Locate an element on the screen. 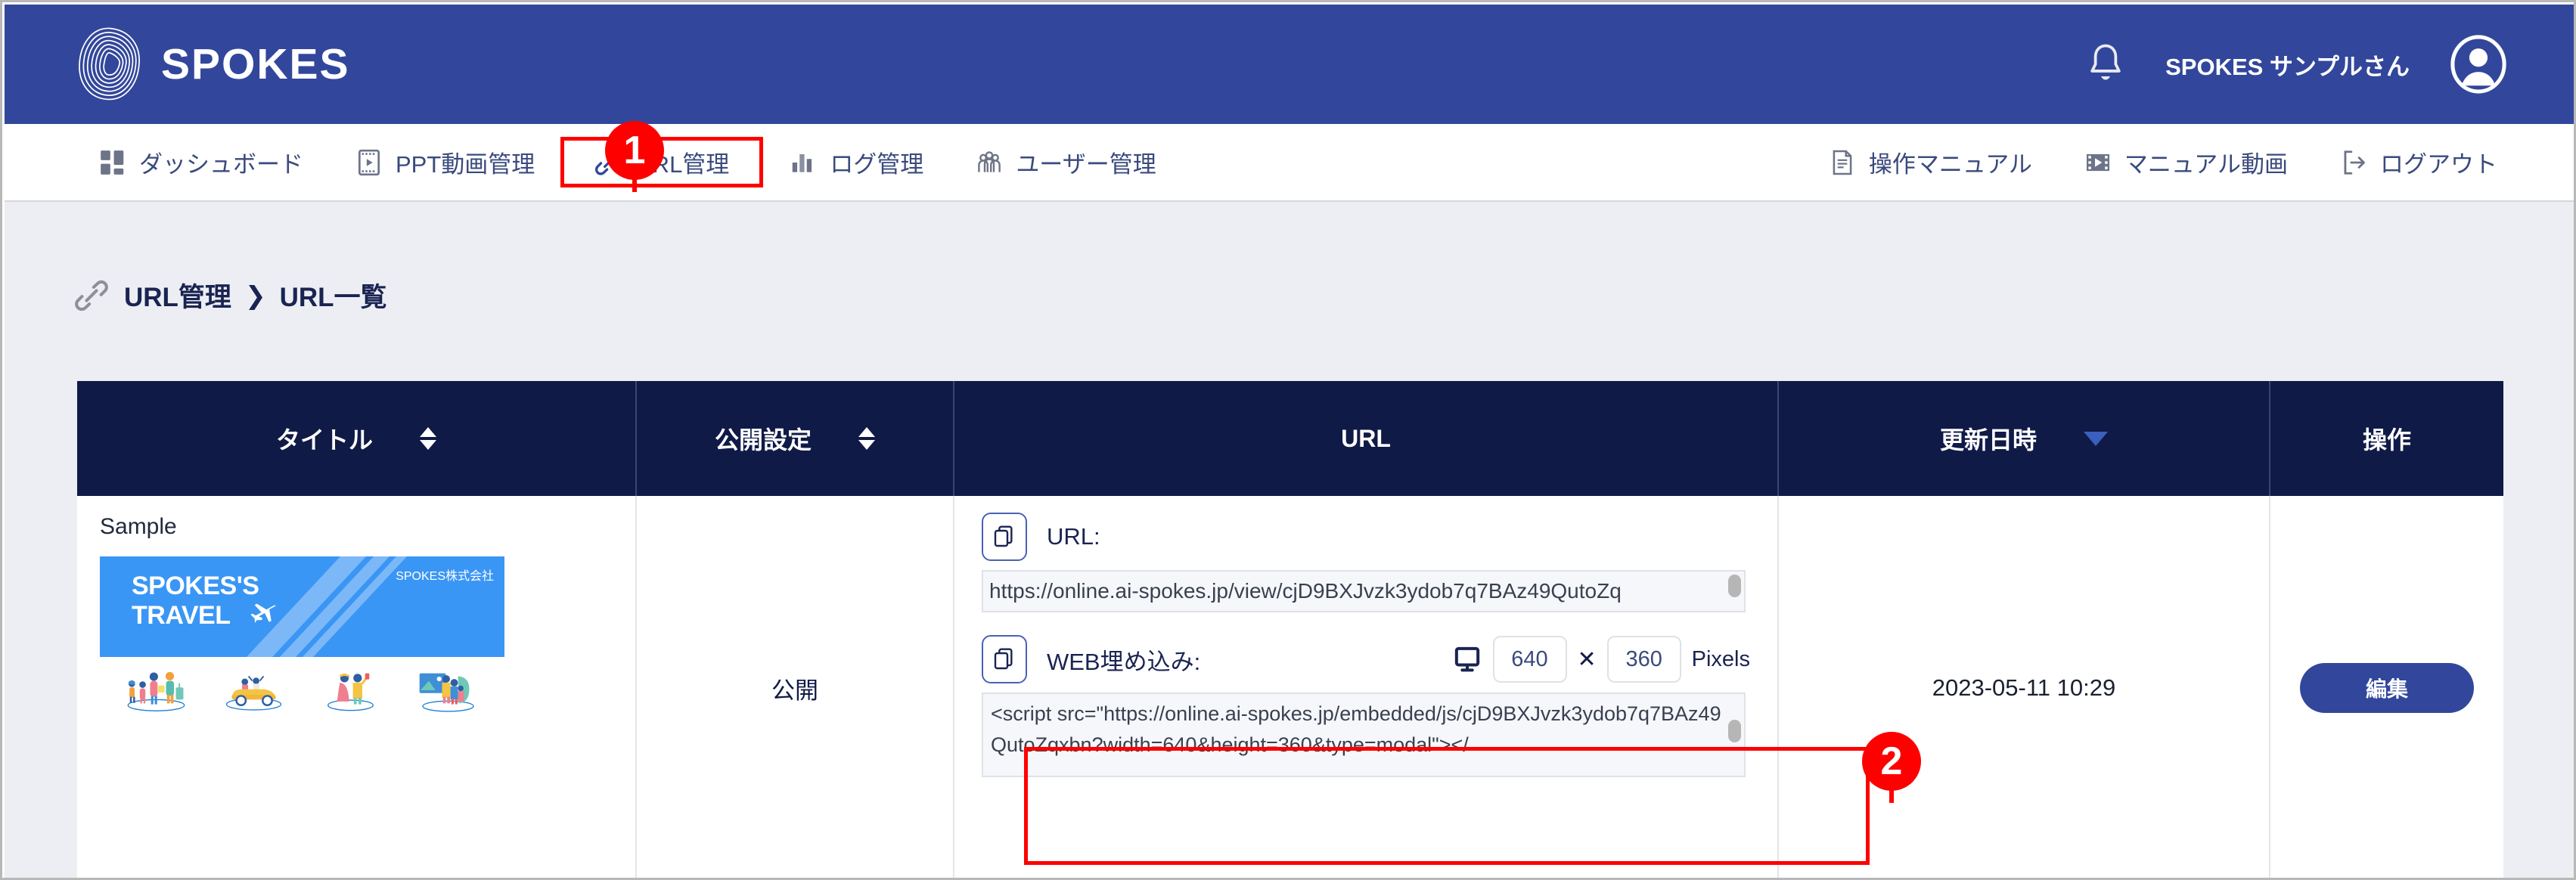  embed-width-input: 640 is located at coordinates (1529, 659).